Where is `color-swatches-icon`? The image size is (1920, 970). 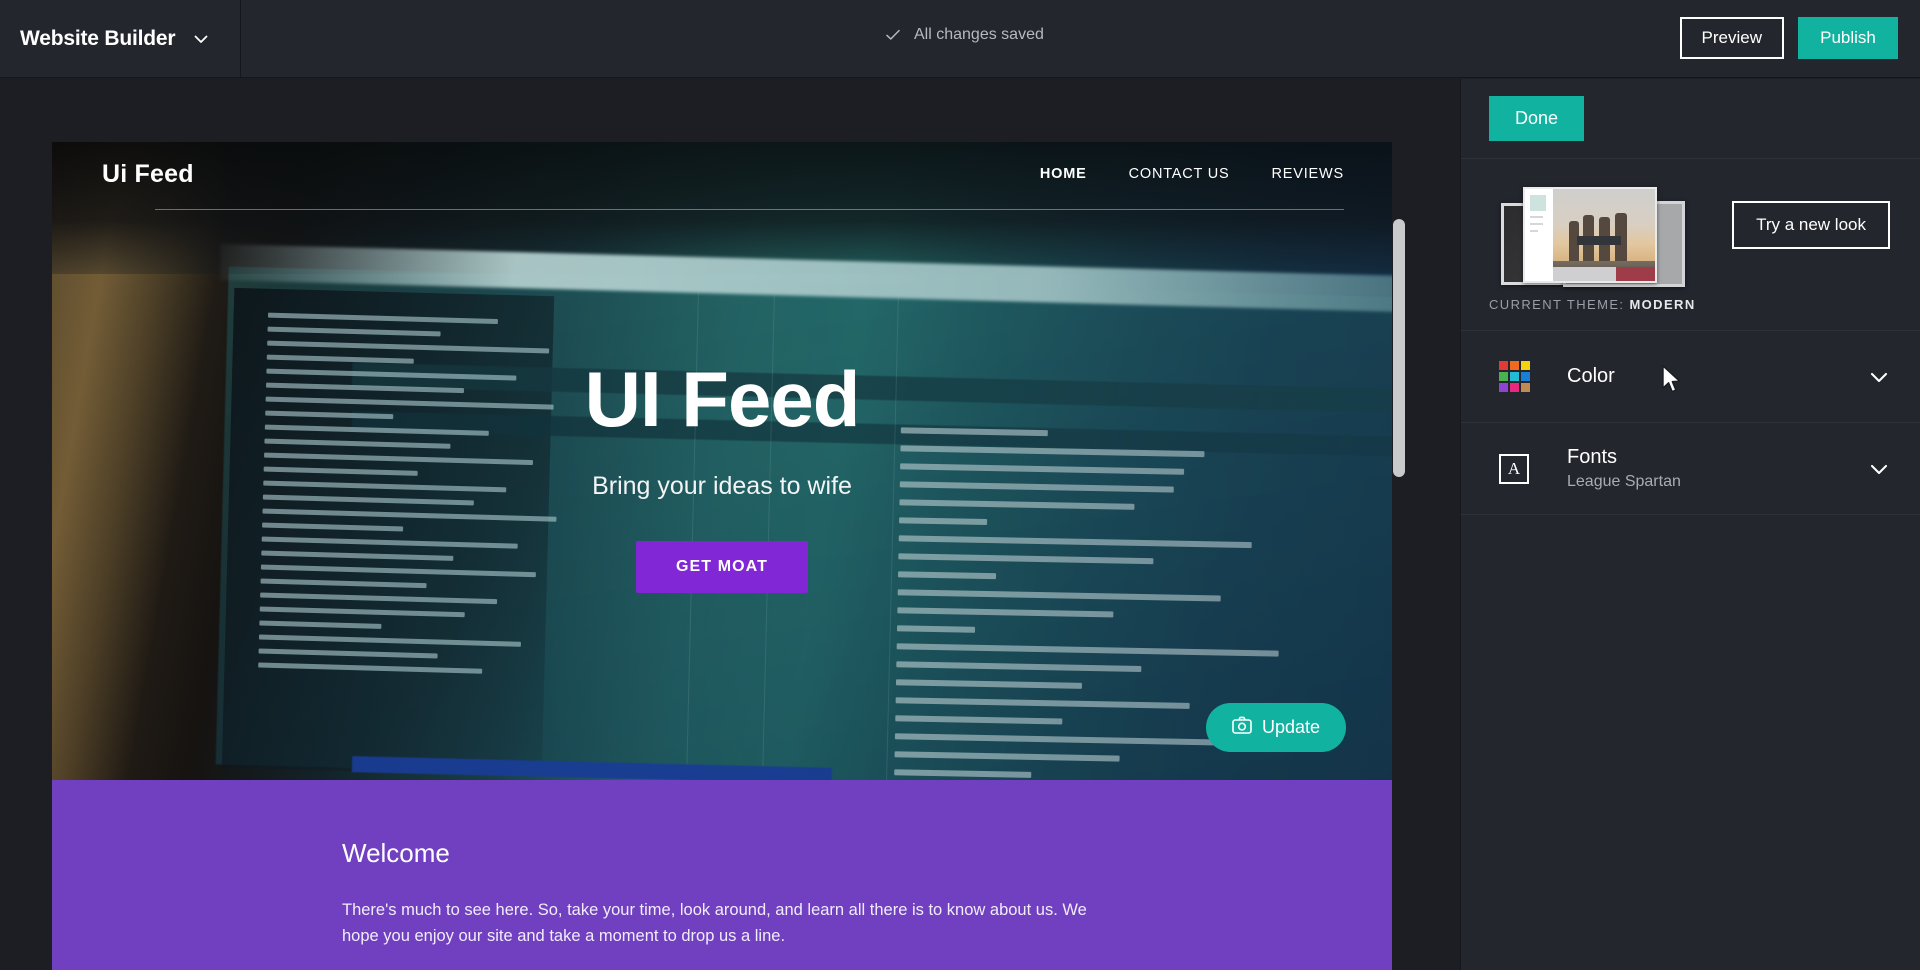 color-swatches-icon is located at coordinates (1522, 376).